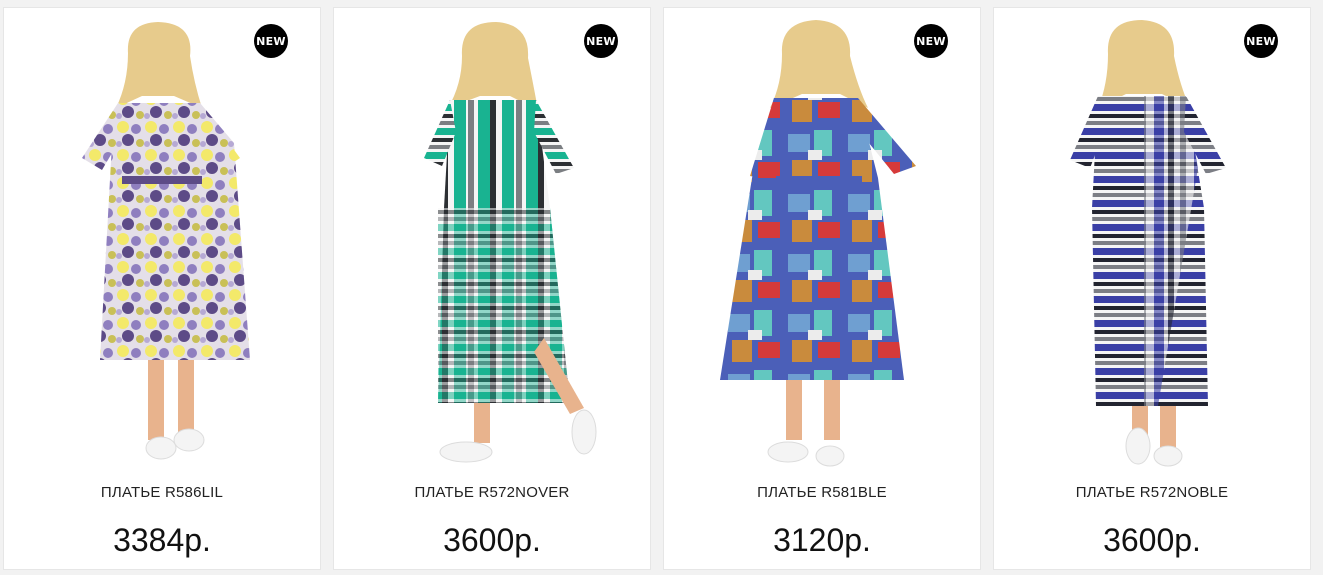  Describe the element at coordinates (492, 492) in the screenshot. I see `product-name: ПЛАТЬЕ R572NOVER` at that location.